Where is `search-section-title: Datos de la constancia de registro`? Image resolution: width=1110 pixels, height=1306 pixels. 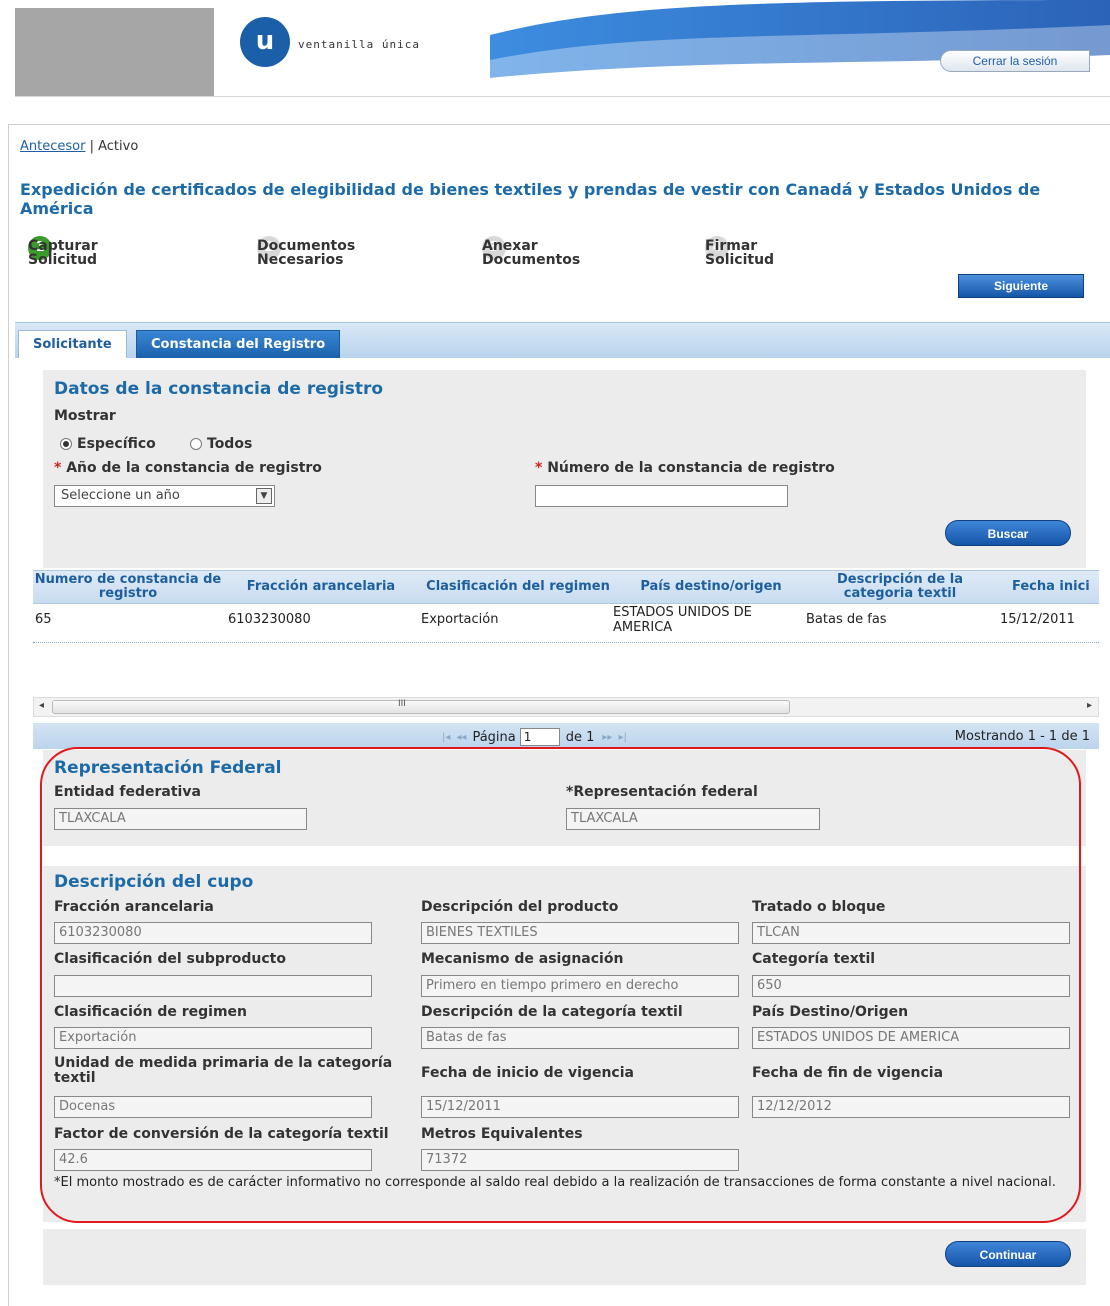
search-section-title: Datos de la constancia de registro is located at coordinates (219, 389).